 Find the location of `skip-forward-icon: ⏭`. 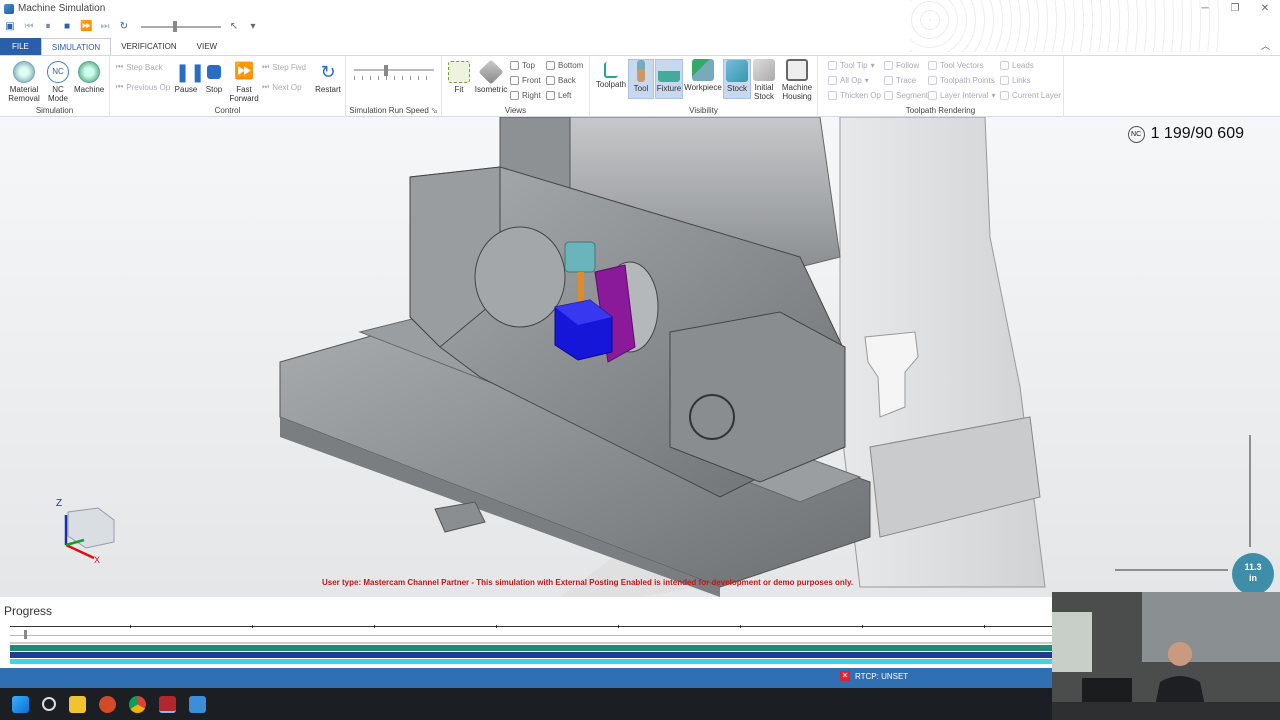

skip-forward-icon: ⏭ is located at coordinates (105, 27).